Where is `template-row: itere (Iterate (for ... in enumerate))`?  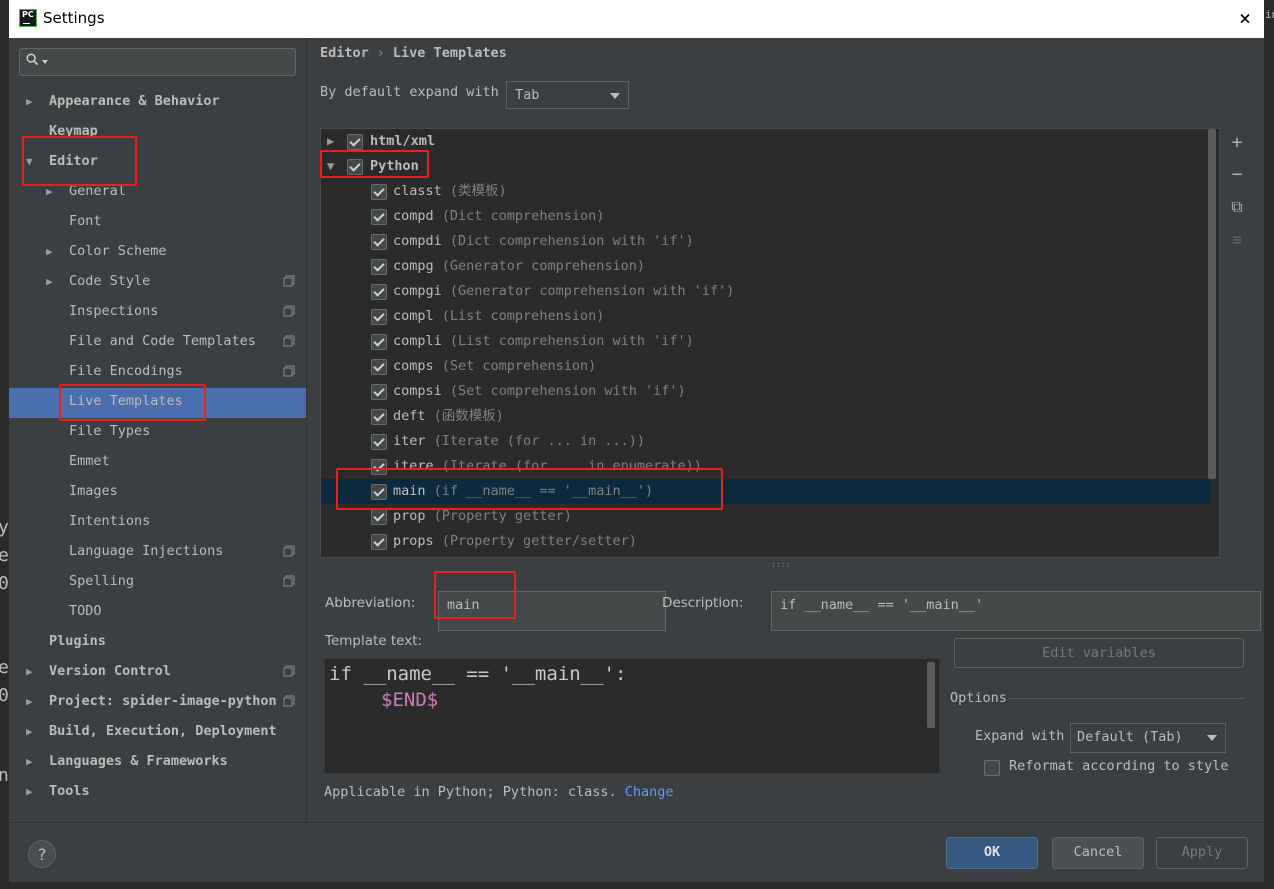
template-row: itere (Iterate (for ... in enumerate)) is located at coordinates (766, 466).